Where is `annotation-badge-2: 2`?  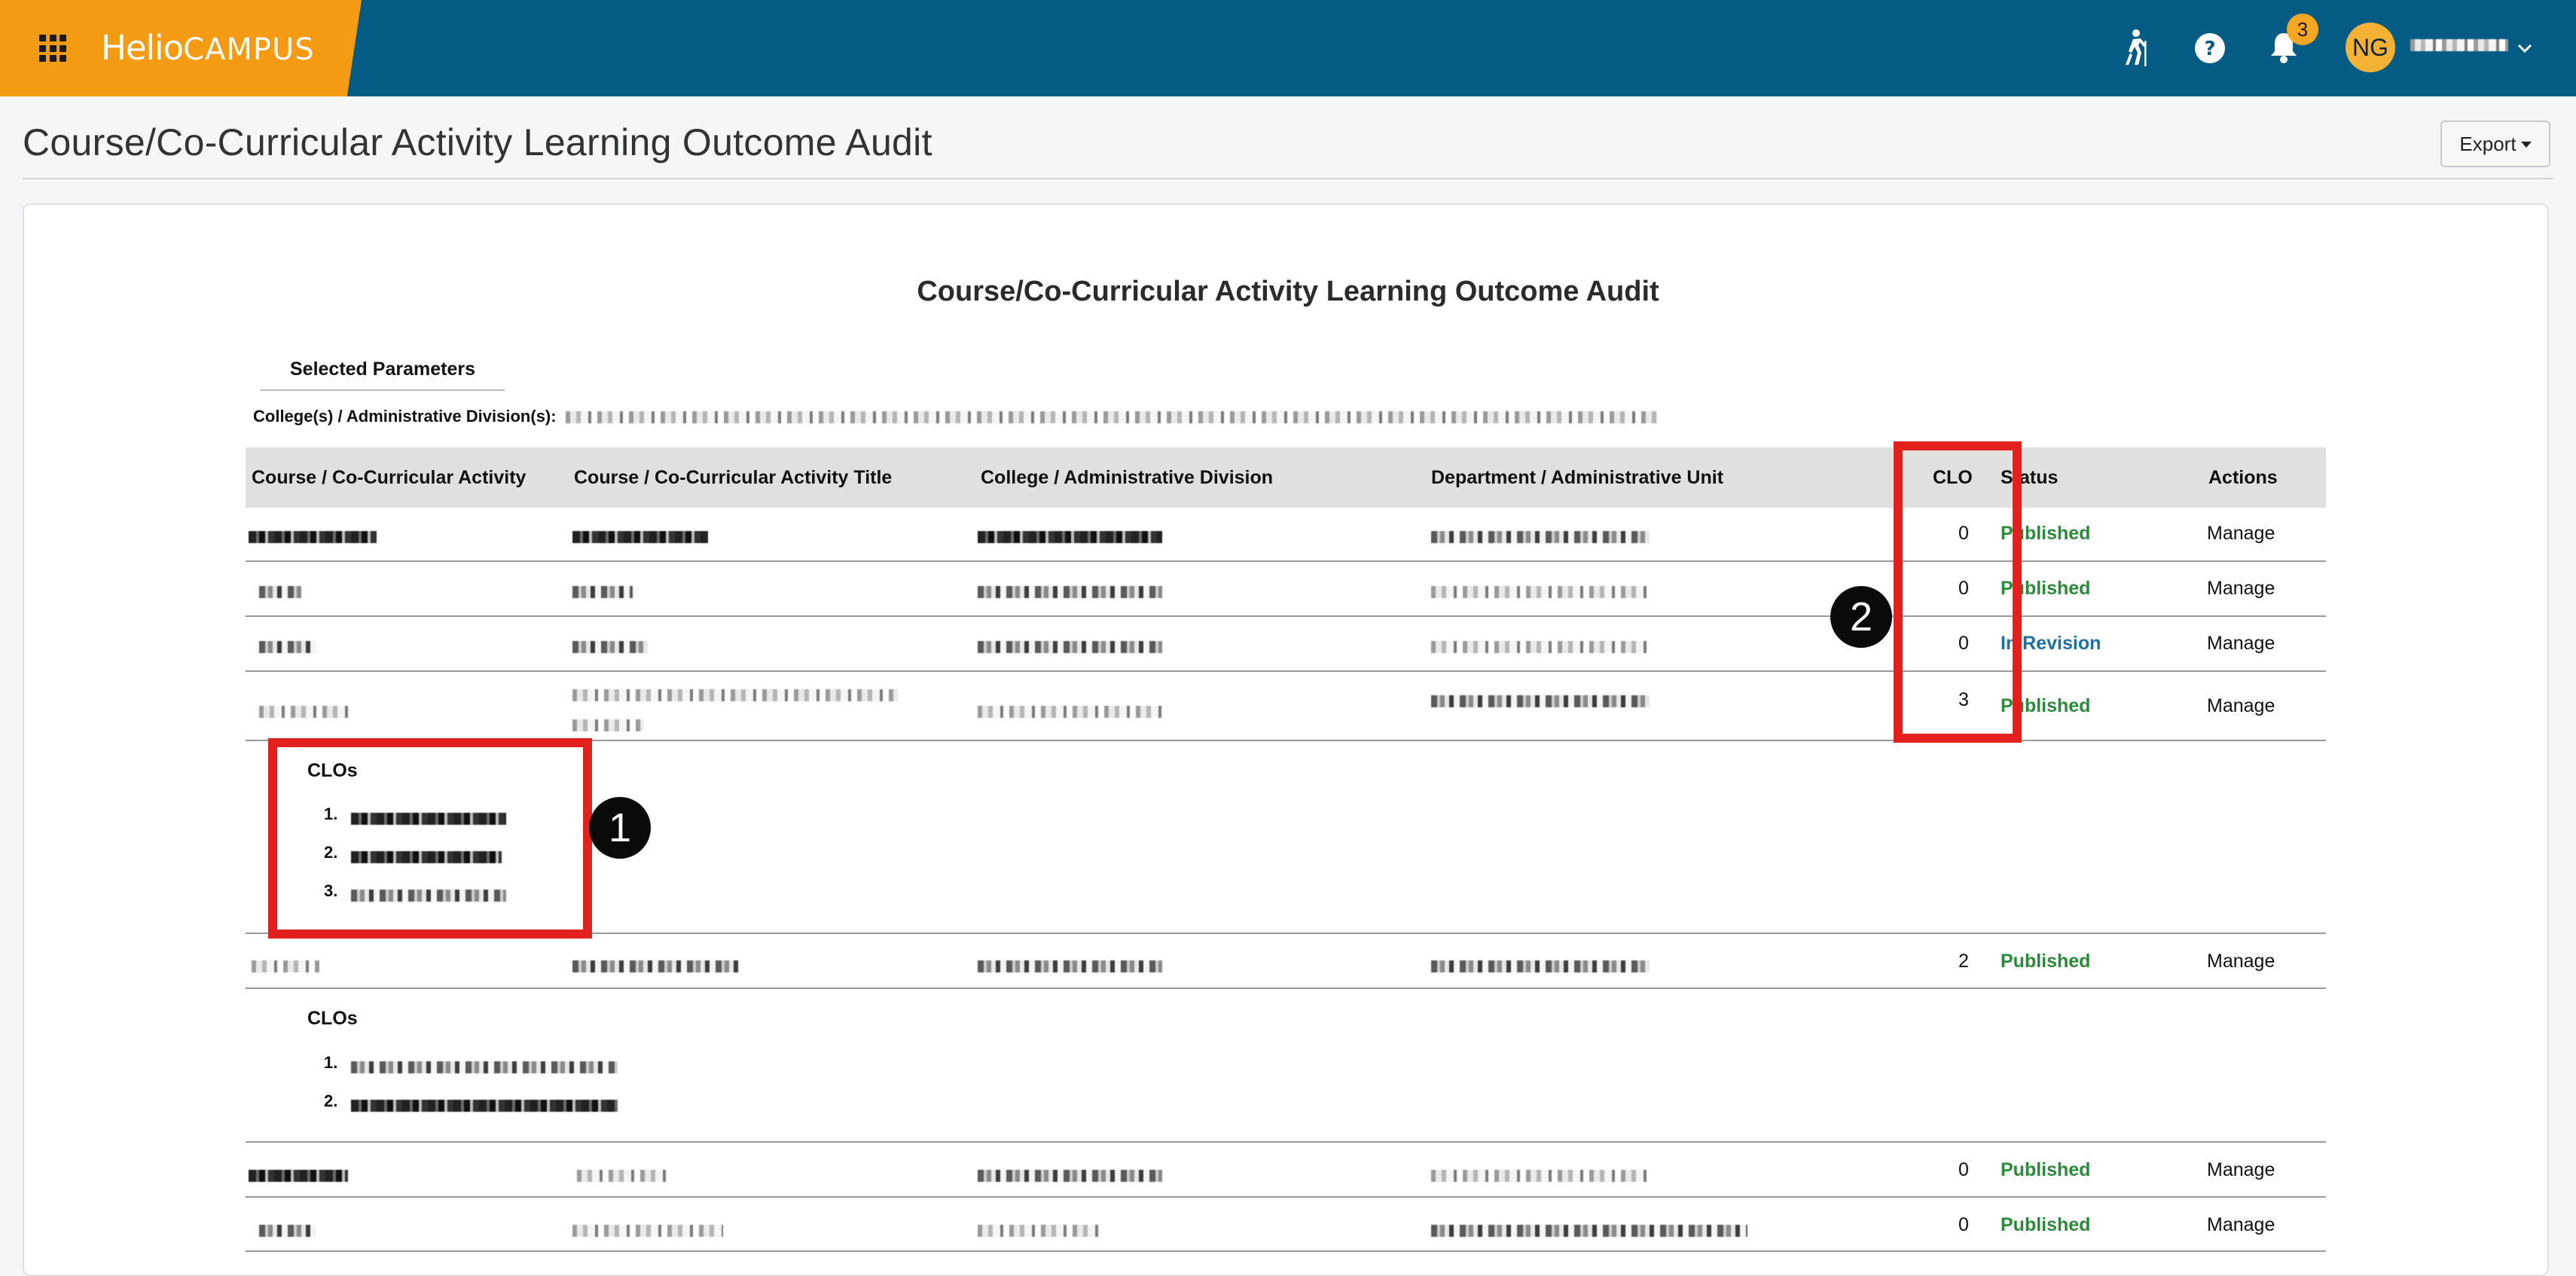
annotation-badge-2: 2 is located at coordinates (1861, 617).